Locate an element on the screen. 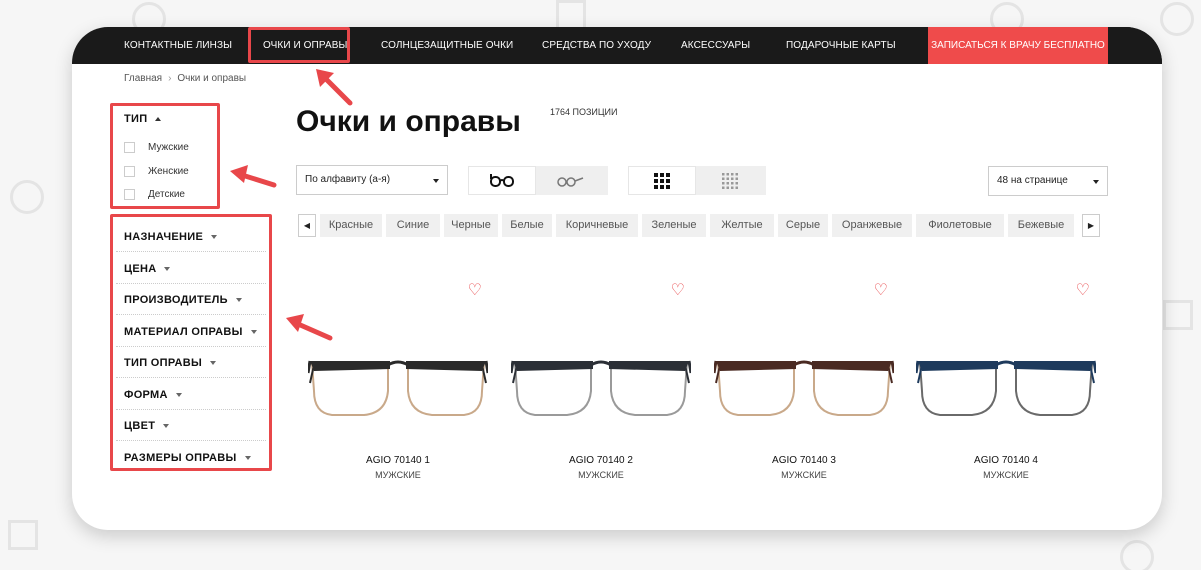 Image resolution: width=1201 pixels, height=570 pixels. sort-select-value: По алфавиту (а-я) is located at coordinates (348, 179).